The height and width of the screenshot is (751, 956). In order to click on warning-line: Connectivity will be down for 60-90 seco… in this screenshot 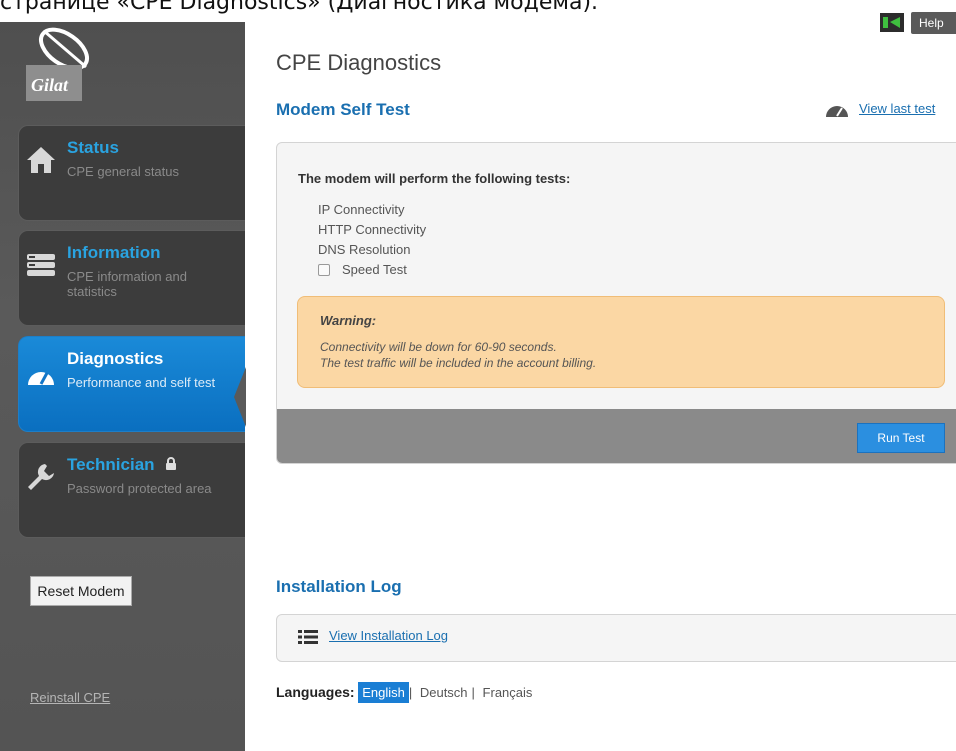, I will do `click(438, 347)`.